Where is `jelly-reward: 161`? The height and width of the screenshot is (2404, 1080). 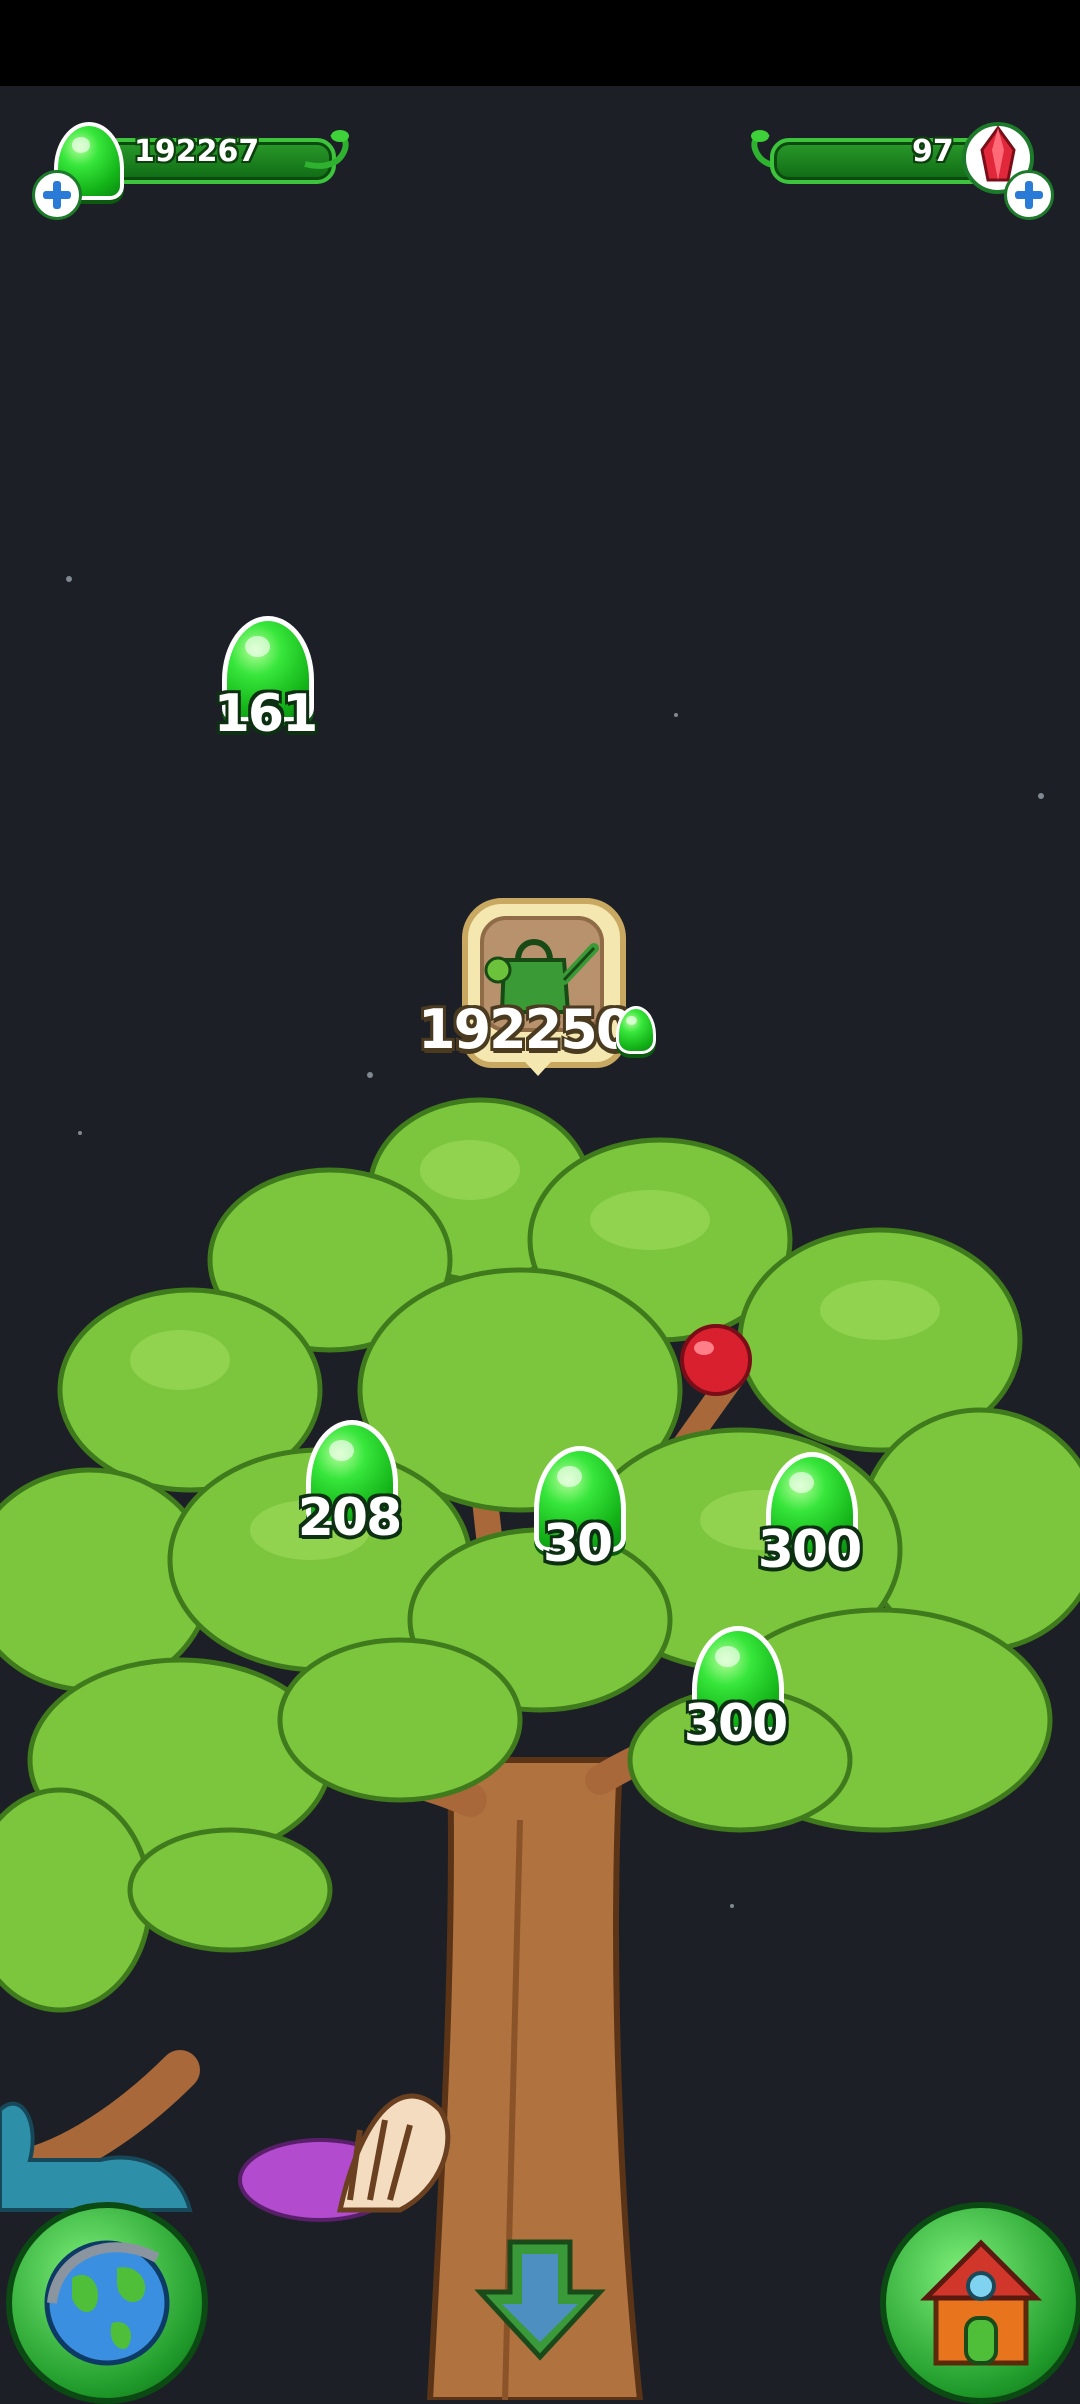 jelly-reward: 161 is located at coordinates (265, 681).